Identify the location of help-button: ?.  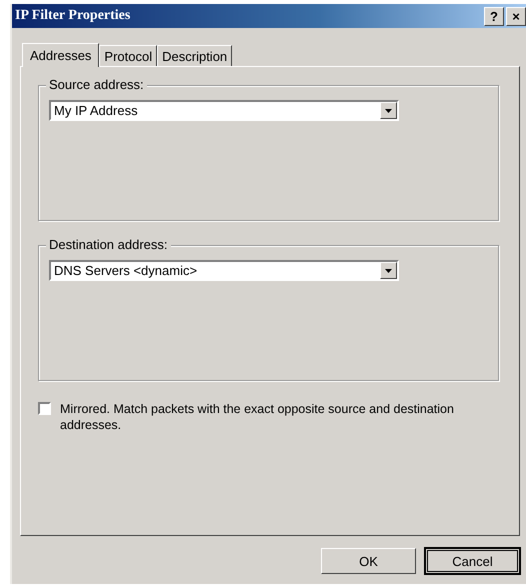
(494, 16).